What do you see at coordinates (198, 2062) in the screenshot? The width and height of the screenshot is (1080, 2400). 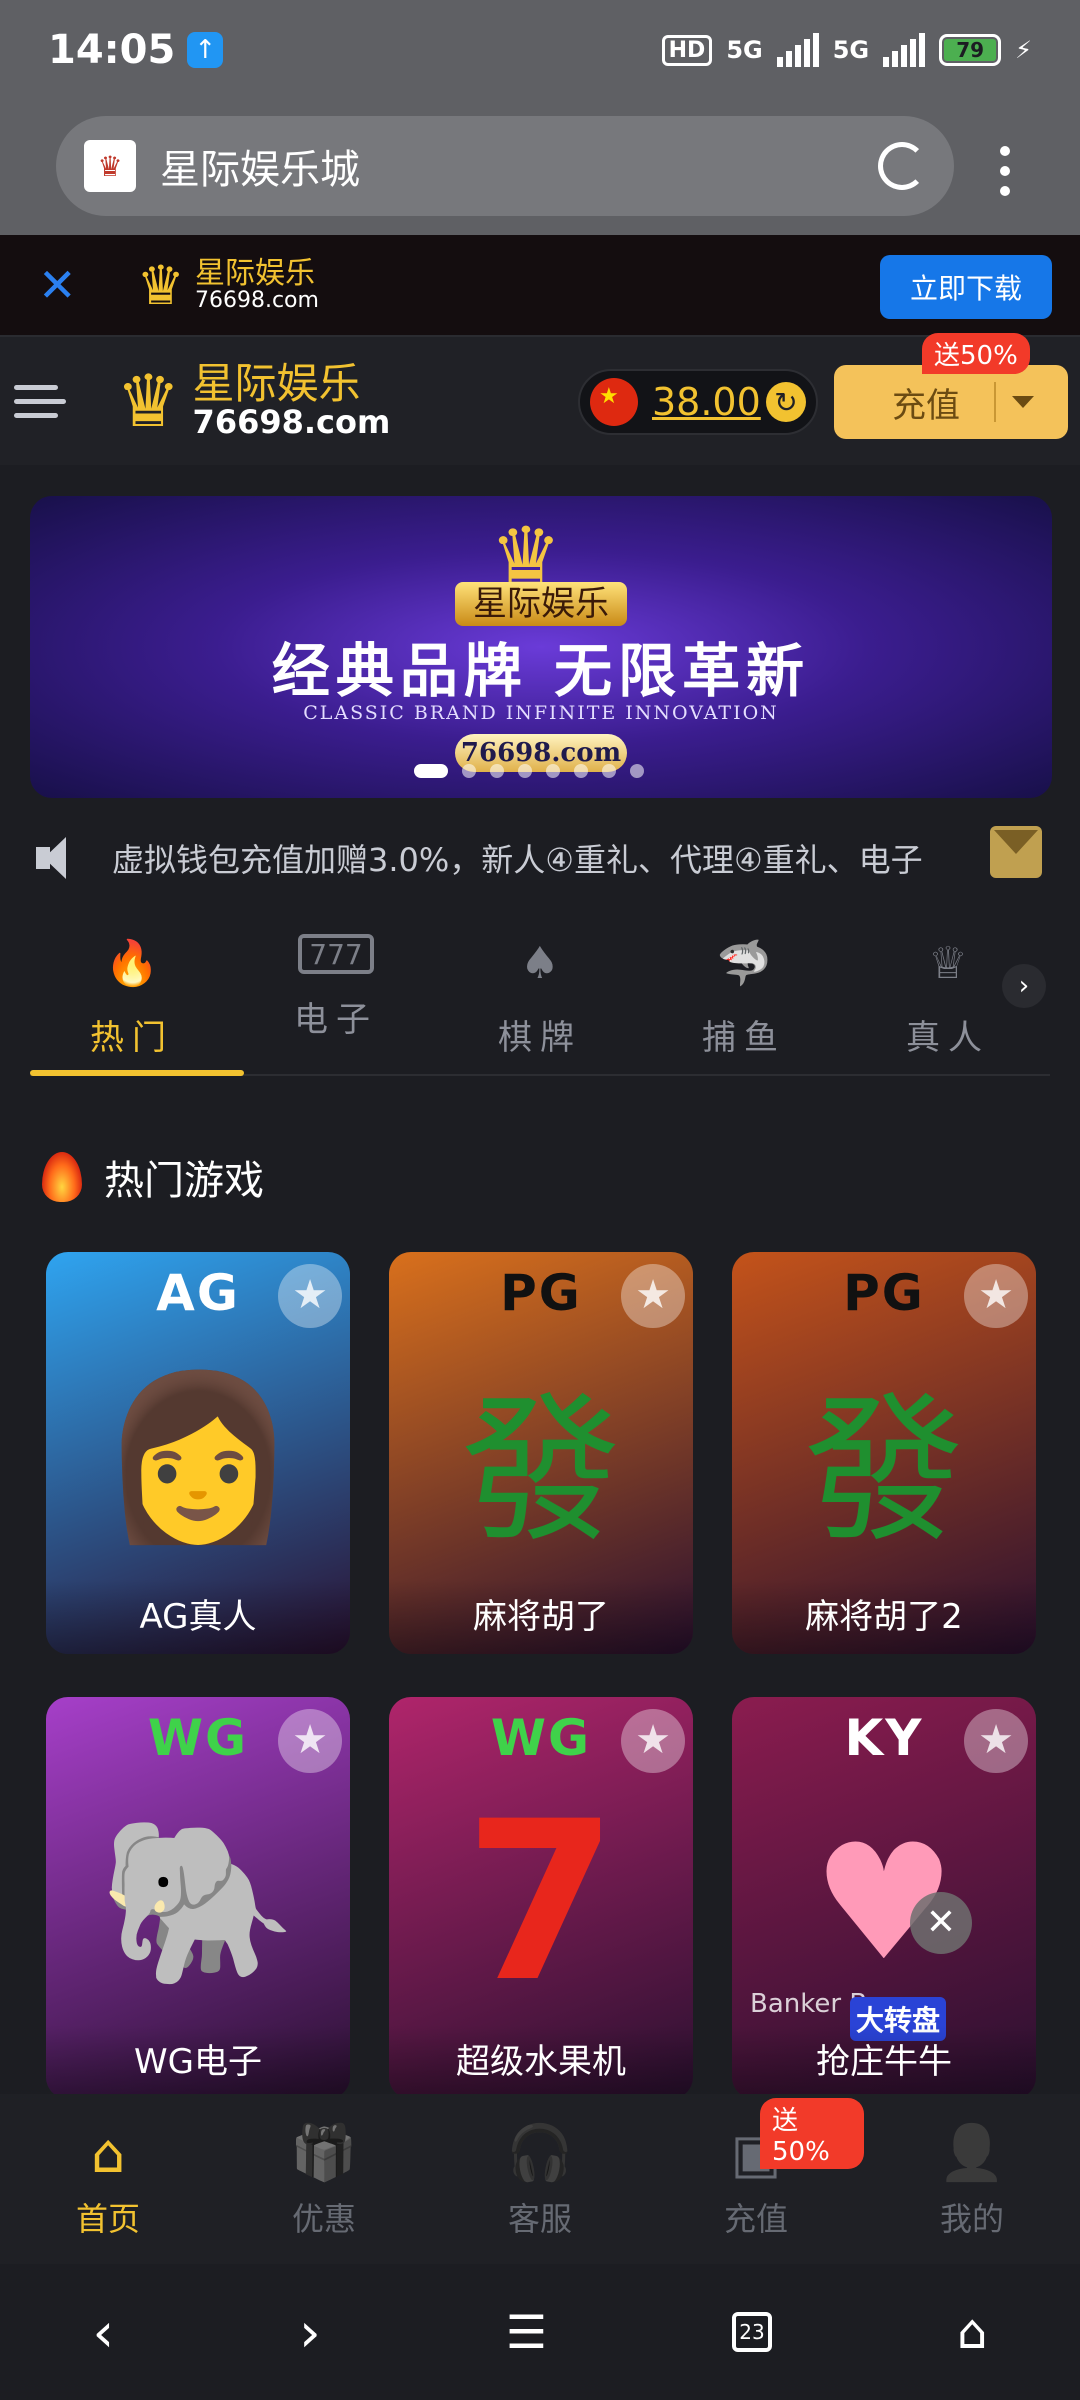 I see `game-name: WG电子` at bounding box center [198, 2062].